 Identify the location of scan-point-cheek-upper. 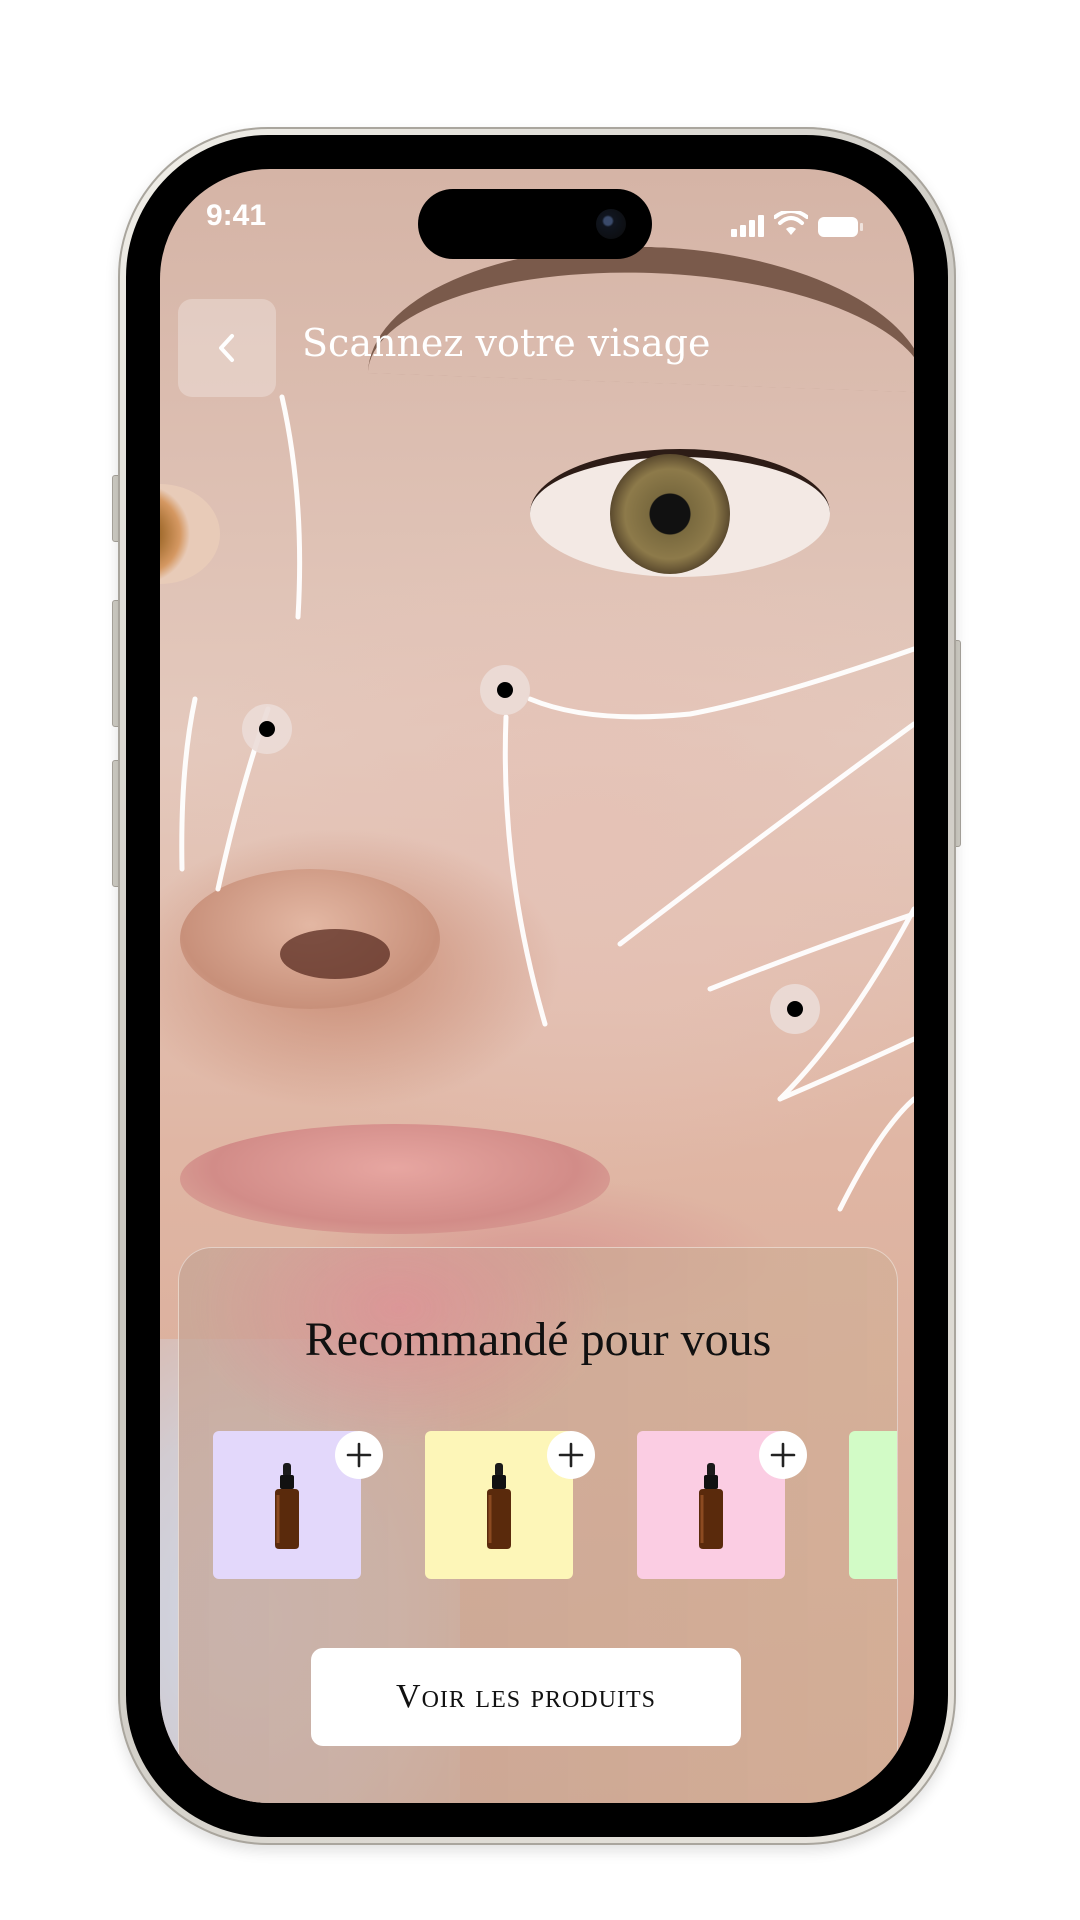
(505, 690).